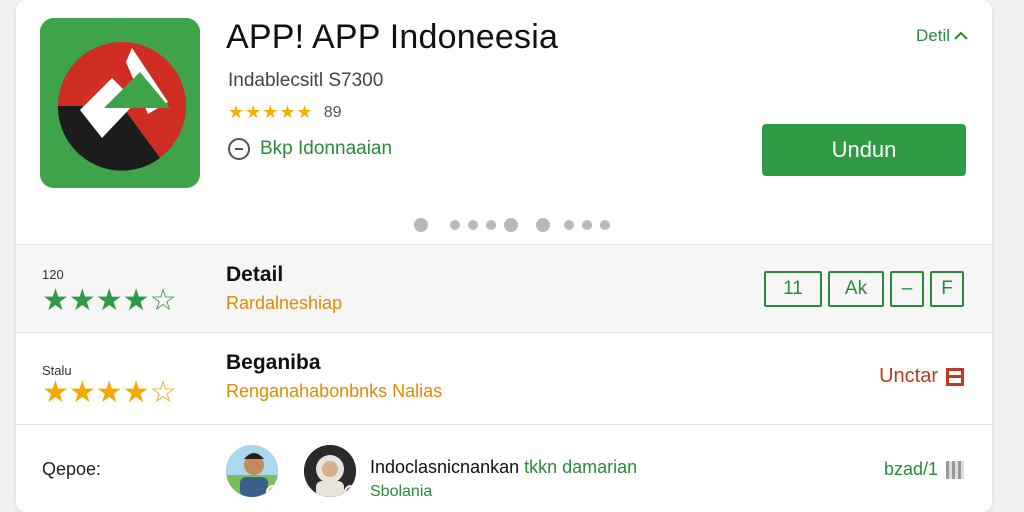 This screenshot has width=1024, height=512. Describe the element at coordinates (955, 376) in the screenshot. I see `flag-icon` at that location.